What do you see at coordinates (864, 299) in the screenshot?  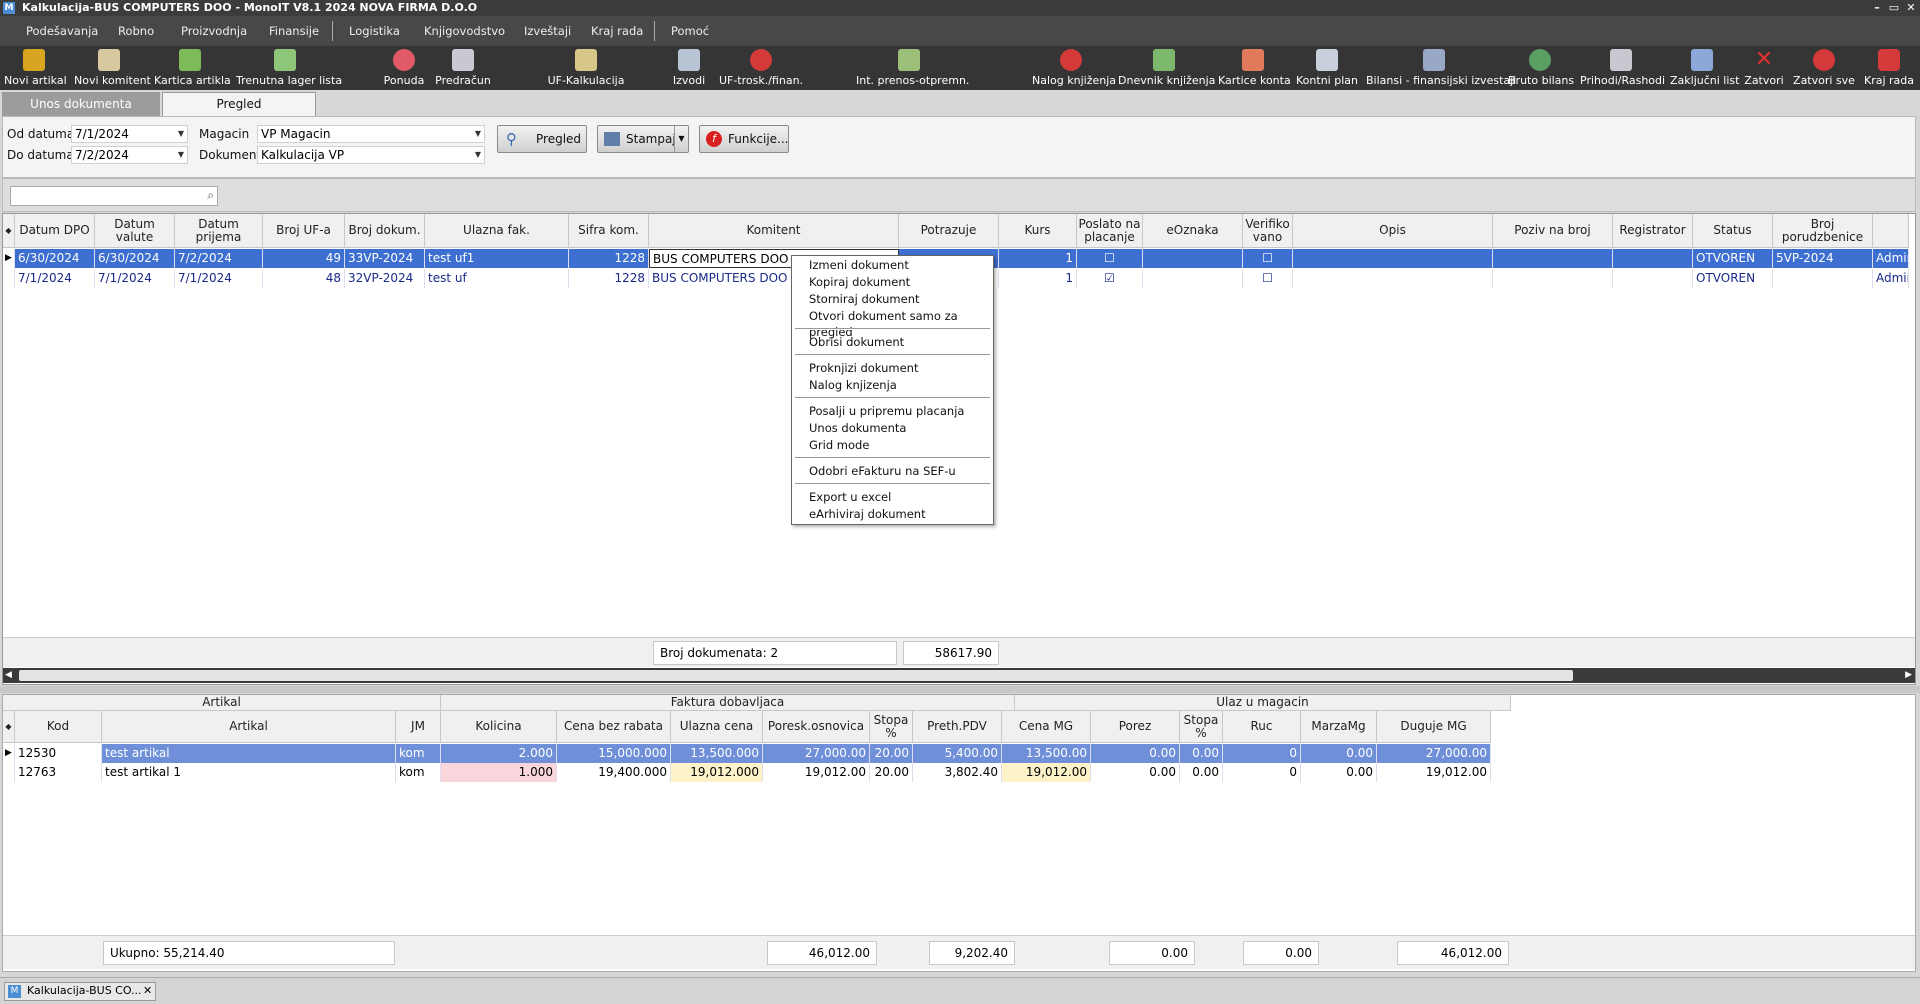 I see `menu-item-storniraj: Storniraj dokument` at bounding box center [864, 299].